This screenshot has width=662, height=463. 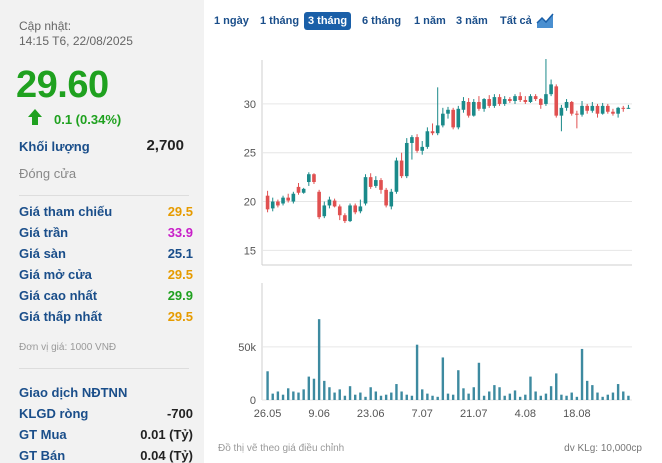 What do you see at coordinates (422, 414) in the screenshot?
I see `x-tick-label: 7.07` at bounding box center [422, 414].